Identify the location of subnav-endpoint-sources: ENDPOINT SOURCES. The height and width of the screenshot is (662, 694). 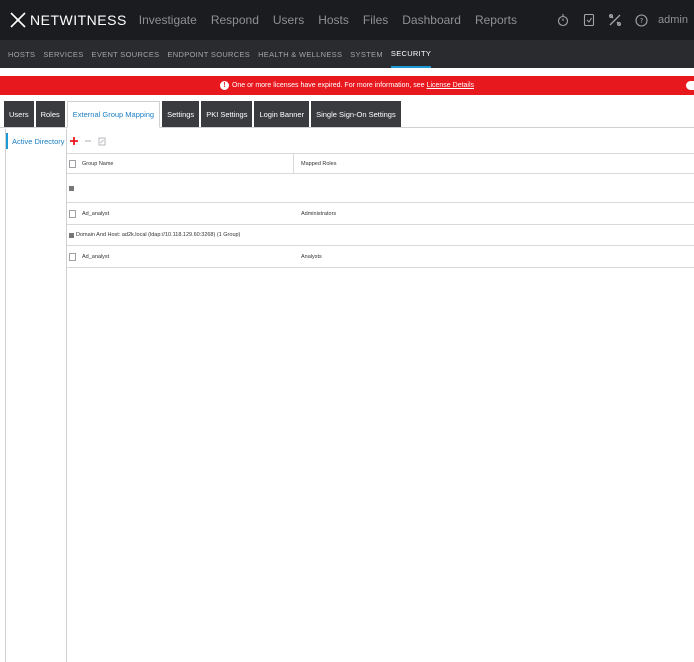
(209, 54).